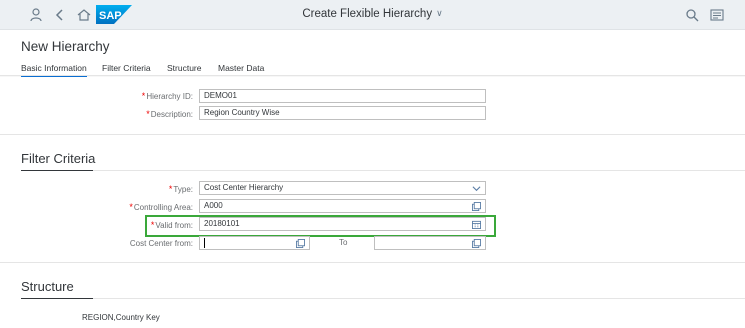 The width and height of the screenshot is (745, 328). What do you see at coordinates (204, 243) in the screenshot?
I see `text-cursor` at bounding box center [204, 243].